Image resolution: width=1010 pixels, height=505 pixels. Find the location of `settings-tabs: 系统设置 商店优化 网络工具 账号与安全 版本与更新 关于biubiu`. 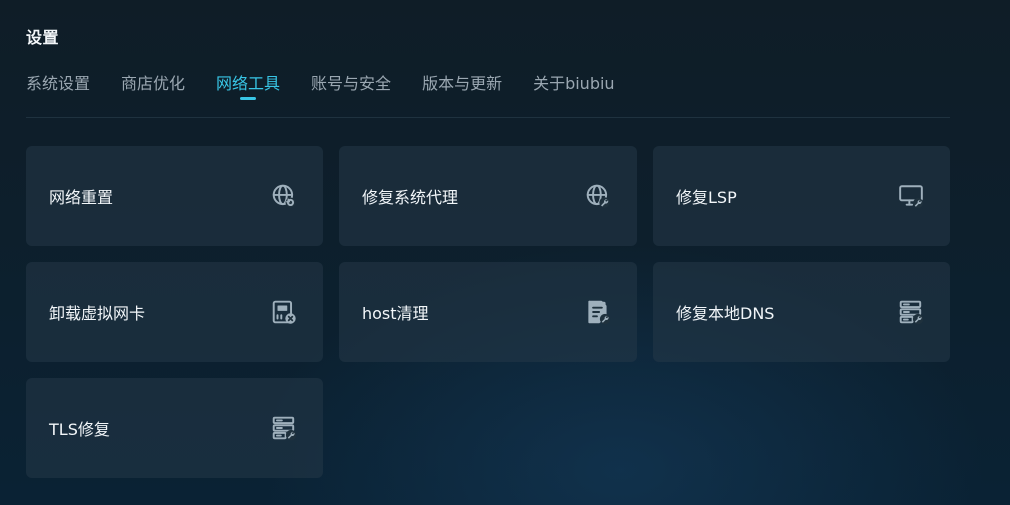

settings-tabs: 系统设置 商店优化 网络工具 账号与安全 版本与更新 关于biubiu is located at coordinates (320, 87).